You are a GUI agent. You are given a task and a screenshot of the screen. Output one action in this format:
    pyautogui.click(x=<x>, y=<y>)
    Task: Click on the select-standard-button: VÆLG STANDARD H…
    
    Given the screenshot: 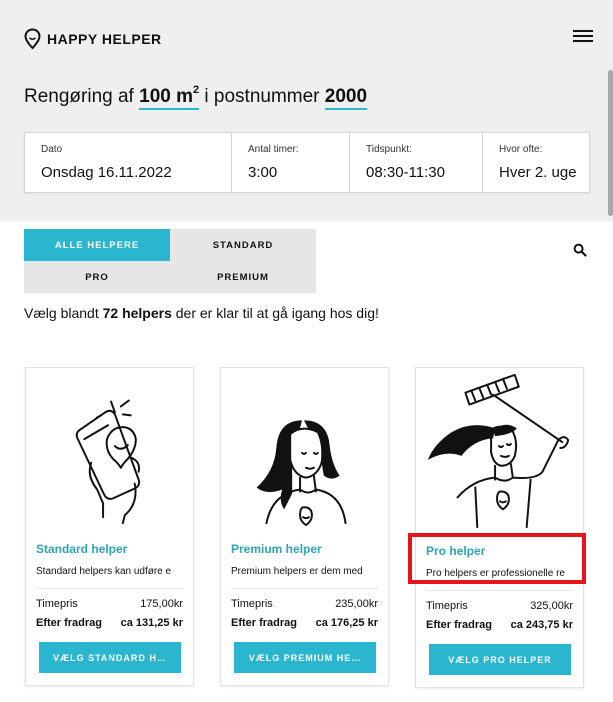 What is the action you would take?
    pyautogui.click(x=110, y=657)
    